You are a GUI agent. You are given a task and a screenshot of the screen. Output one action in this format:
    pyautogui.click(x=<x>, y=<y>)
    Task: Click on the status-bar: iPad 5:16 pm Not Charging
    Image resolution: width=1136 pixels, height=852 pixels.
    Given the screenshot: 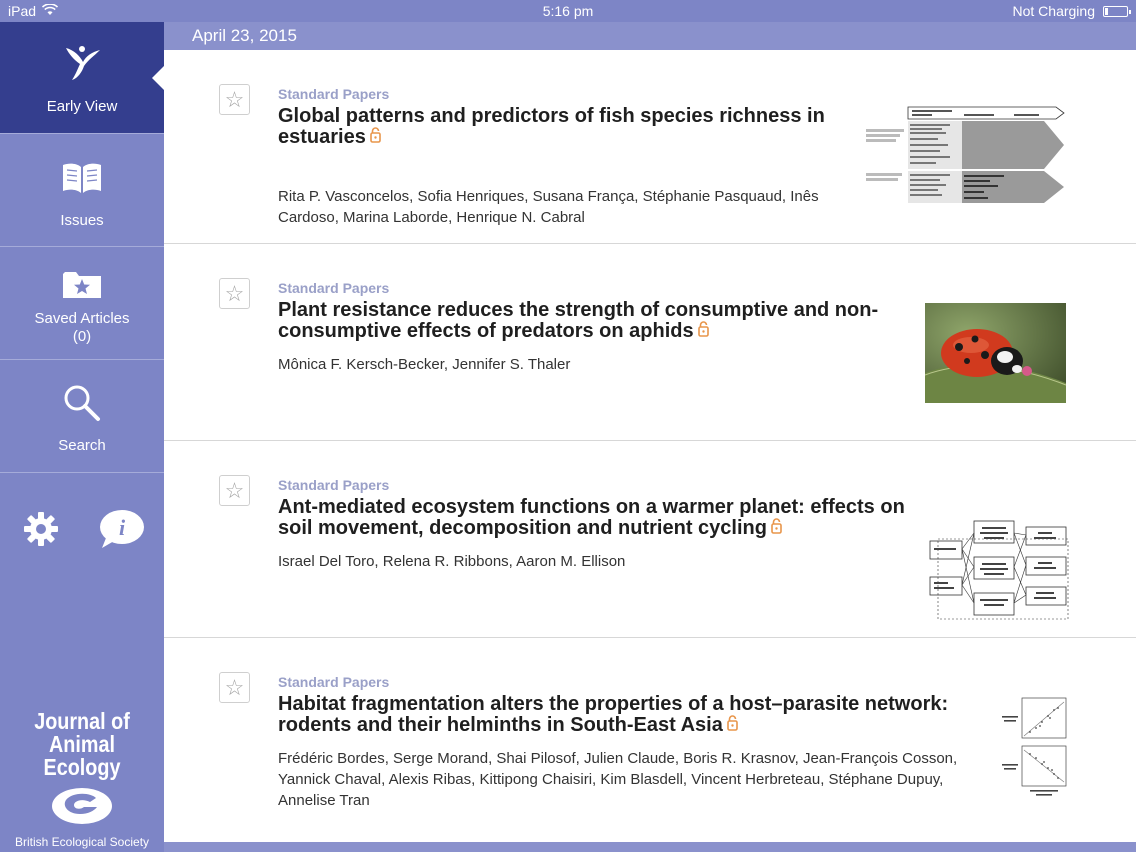 What is the action you would take?
    pyautogui.click(x=568, y=11)
    